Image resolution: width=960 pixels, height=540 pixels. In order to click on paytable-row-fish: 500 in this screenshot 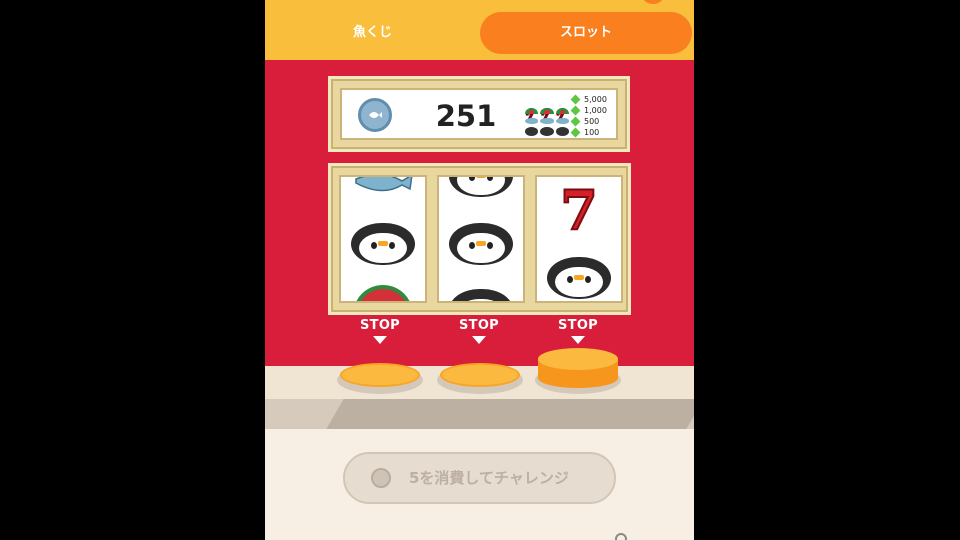, I will do `click(572, 121)`.